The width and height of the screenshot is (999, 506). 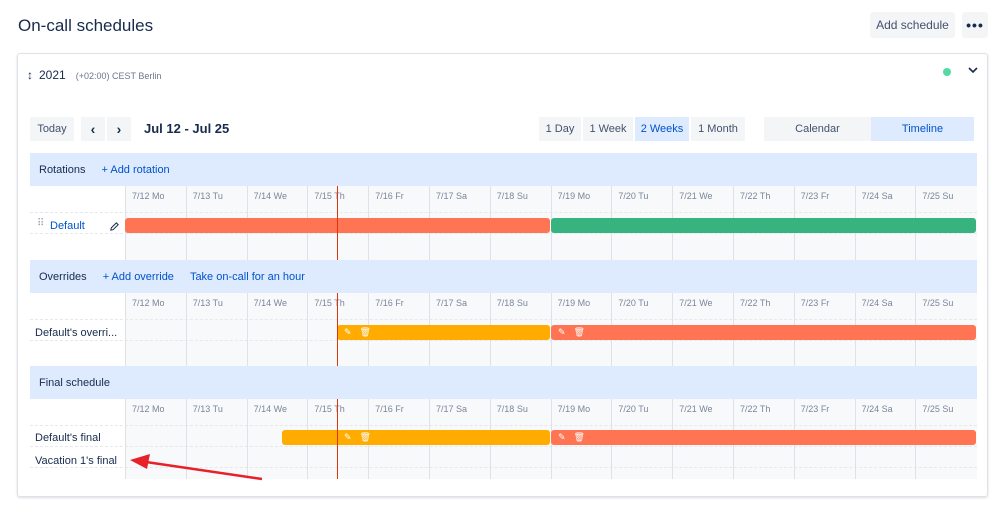 I want to click on view-2-weeks: 2 Weeks, so click(x=662, y=129).